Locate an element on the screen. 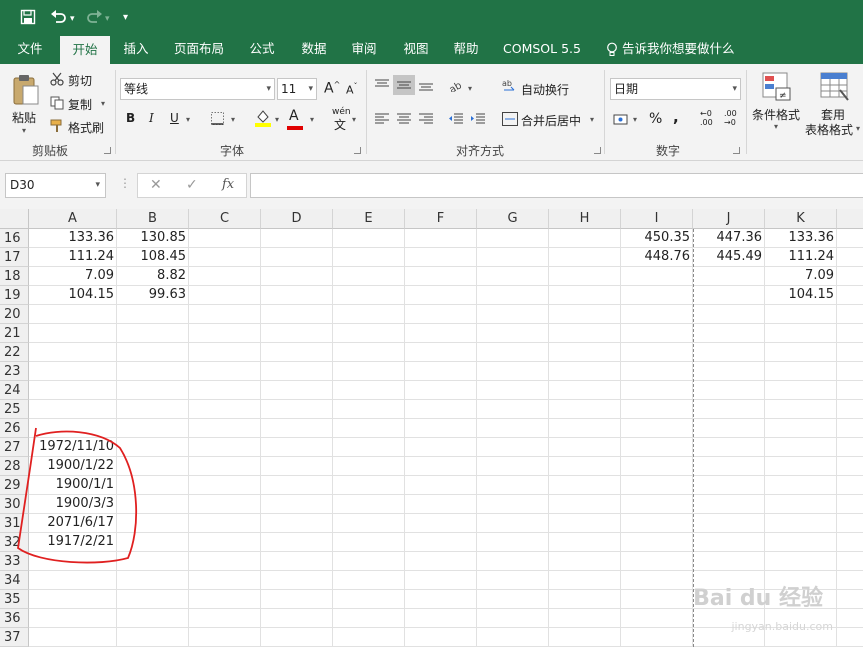  red-annotation-circle is located at coordinates (77, 495).